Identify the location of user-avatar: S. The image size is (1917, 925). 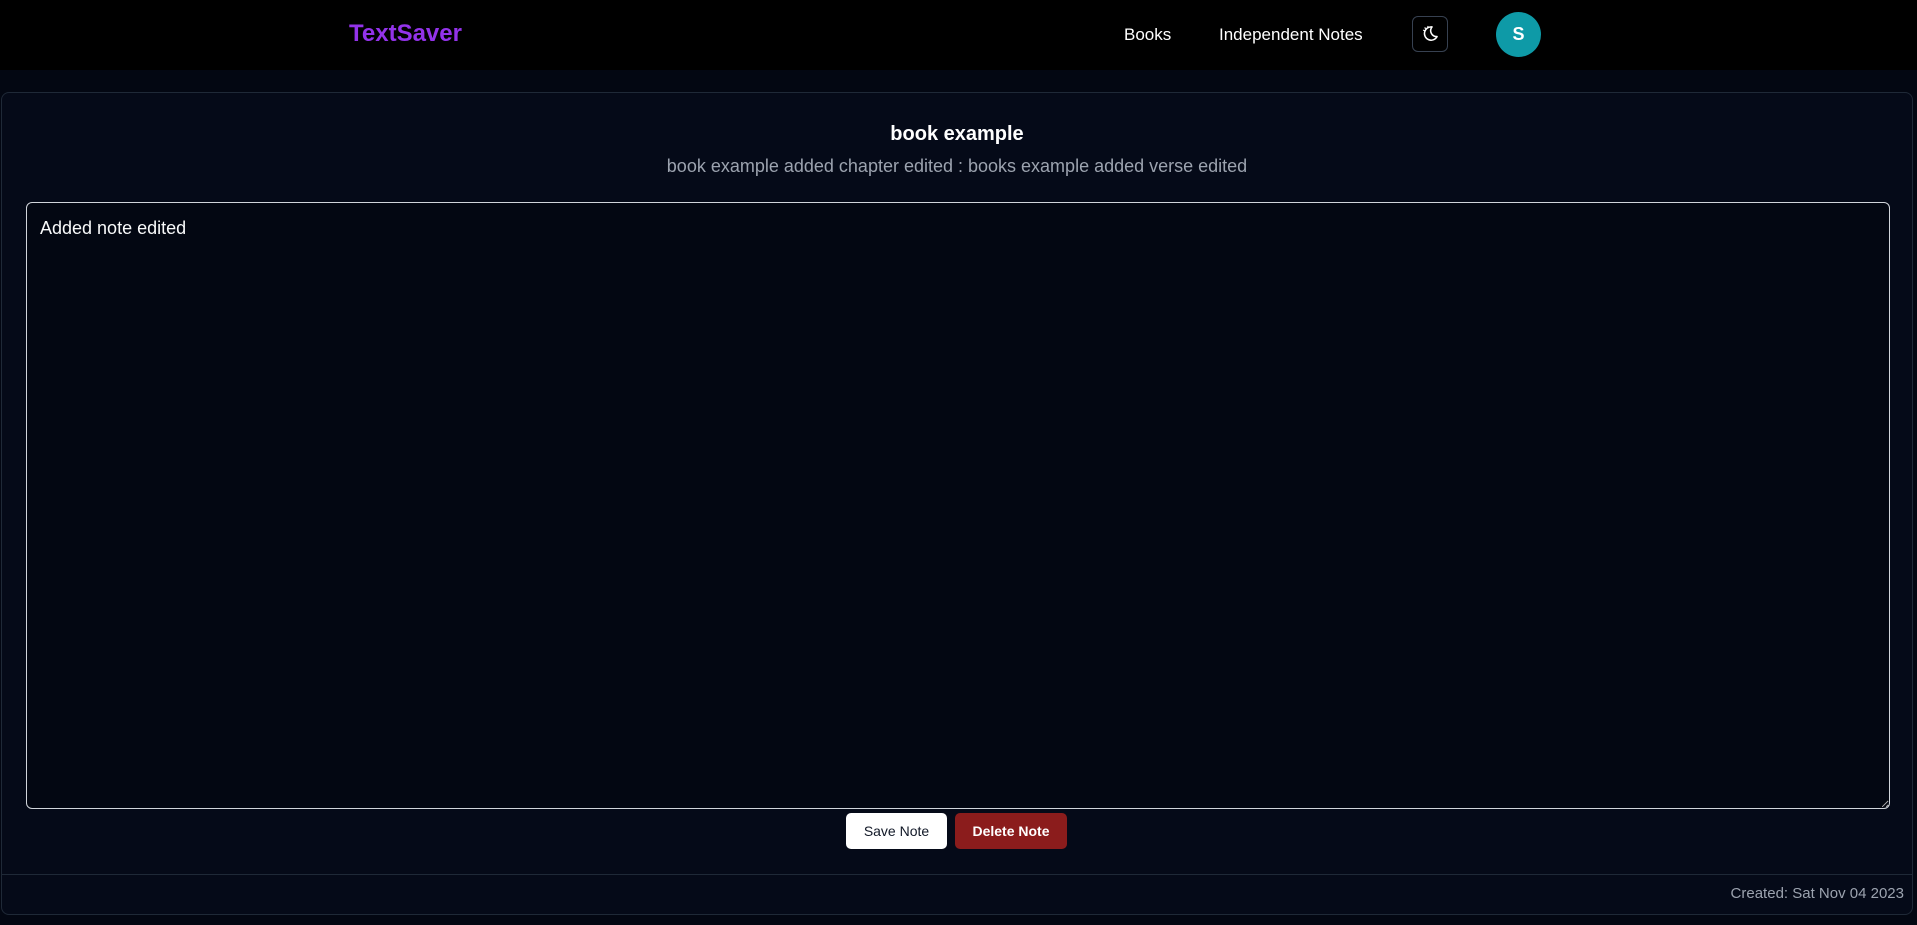
(1518, 34).